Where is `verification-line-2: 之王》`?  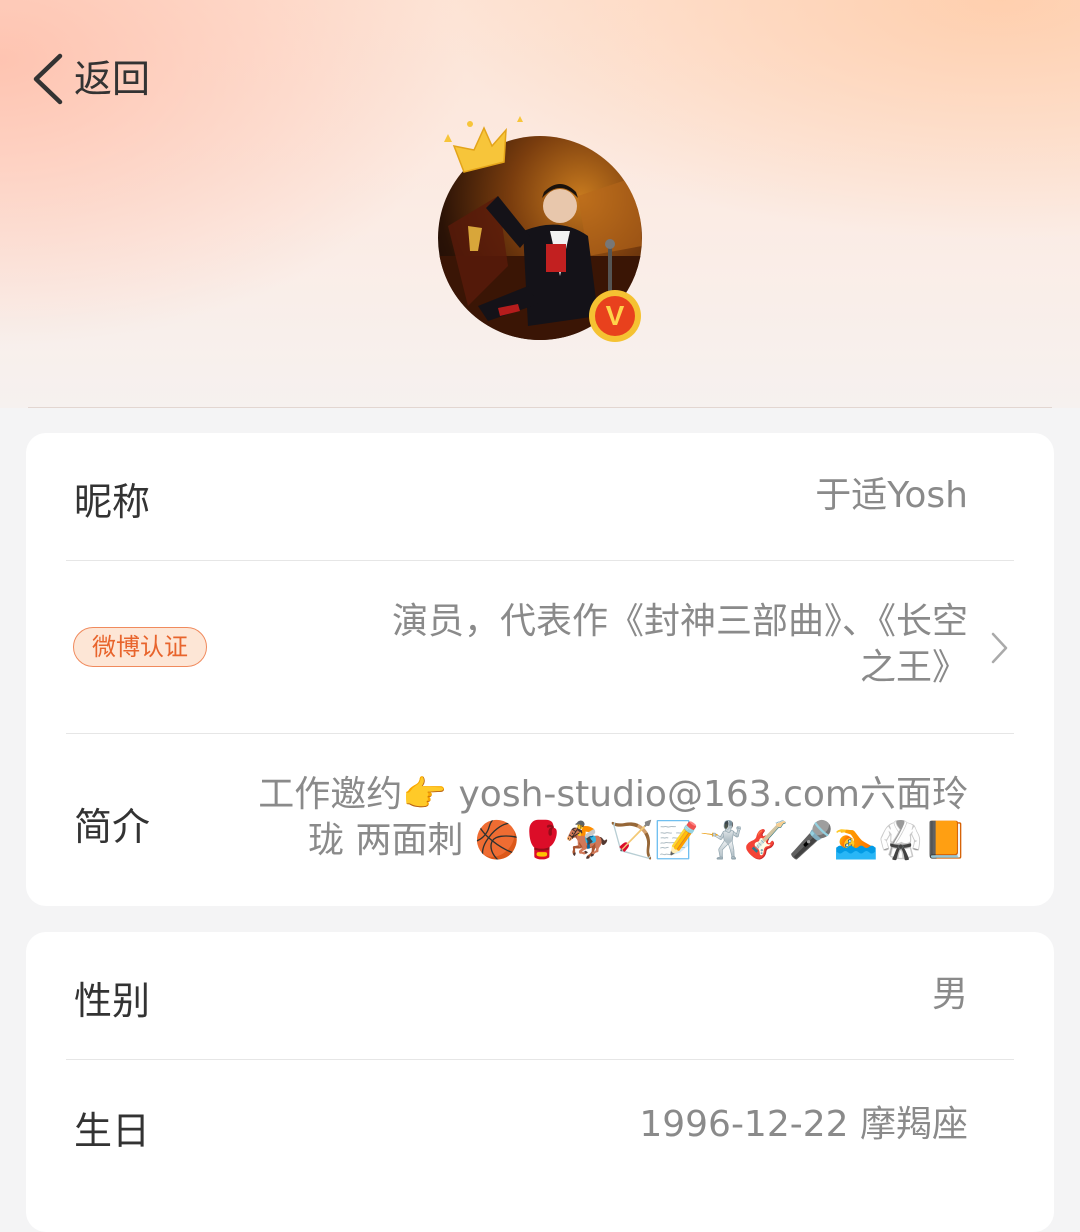 verification-line-2: 之王》 is located at coordinates (913, 667).